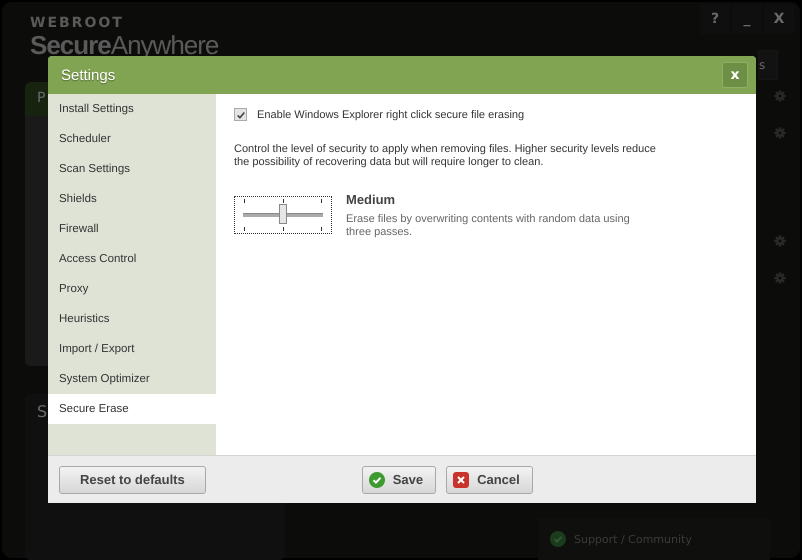 The image size is (802, 560). I want to click on sidebar-item: Scan Settings, so click(132, 169).